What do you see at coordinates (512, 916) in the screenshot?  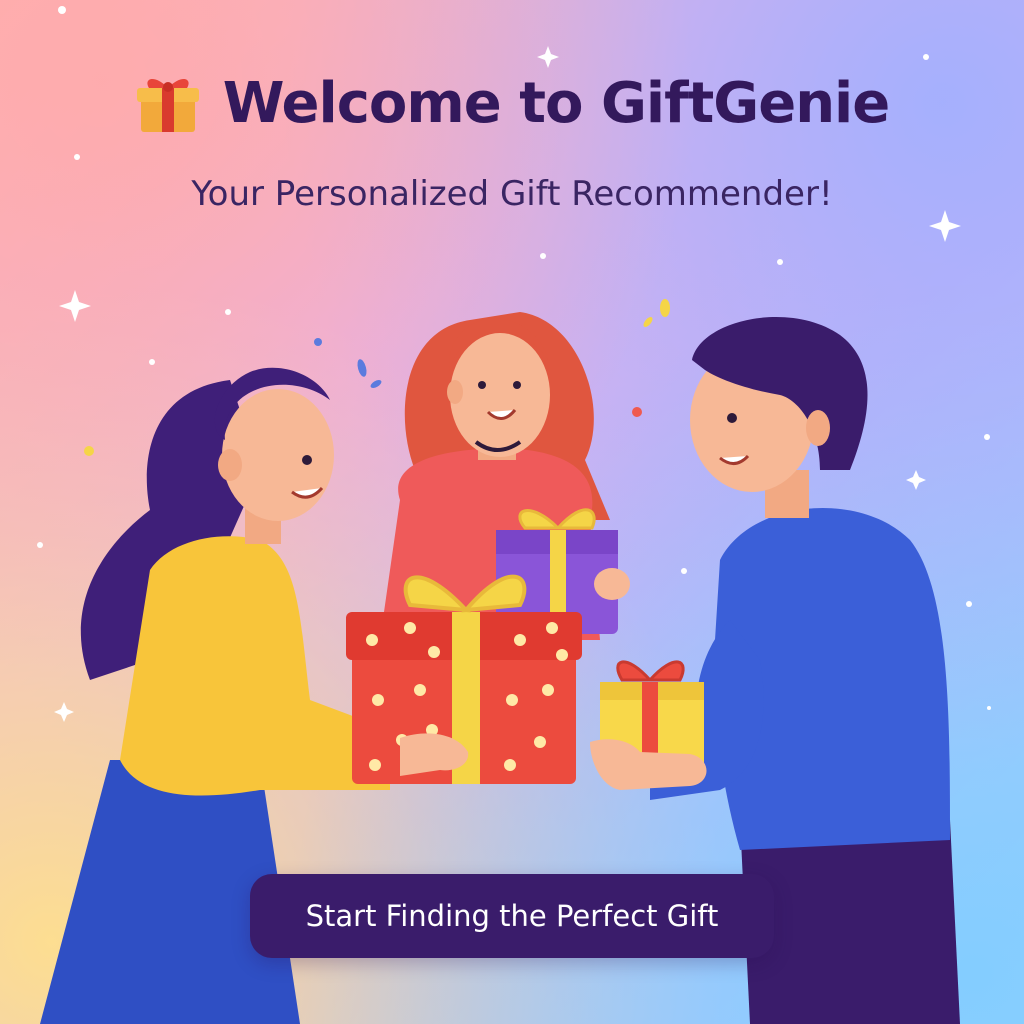 I see `start-finding-gift-button: Start Finding the Perfect Gift` at bounding box center [512, 916].